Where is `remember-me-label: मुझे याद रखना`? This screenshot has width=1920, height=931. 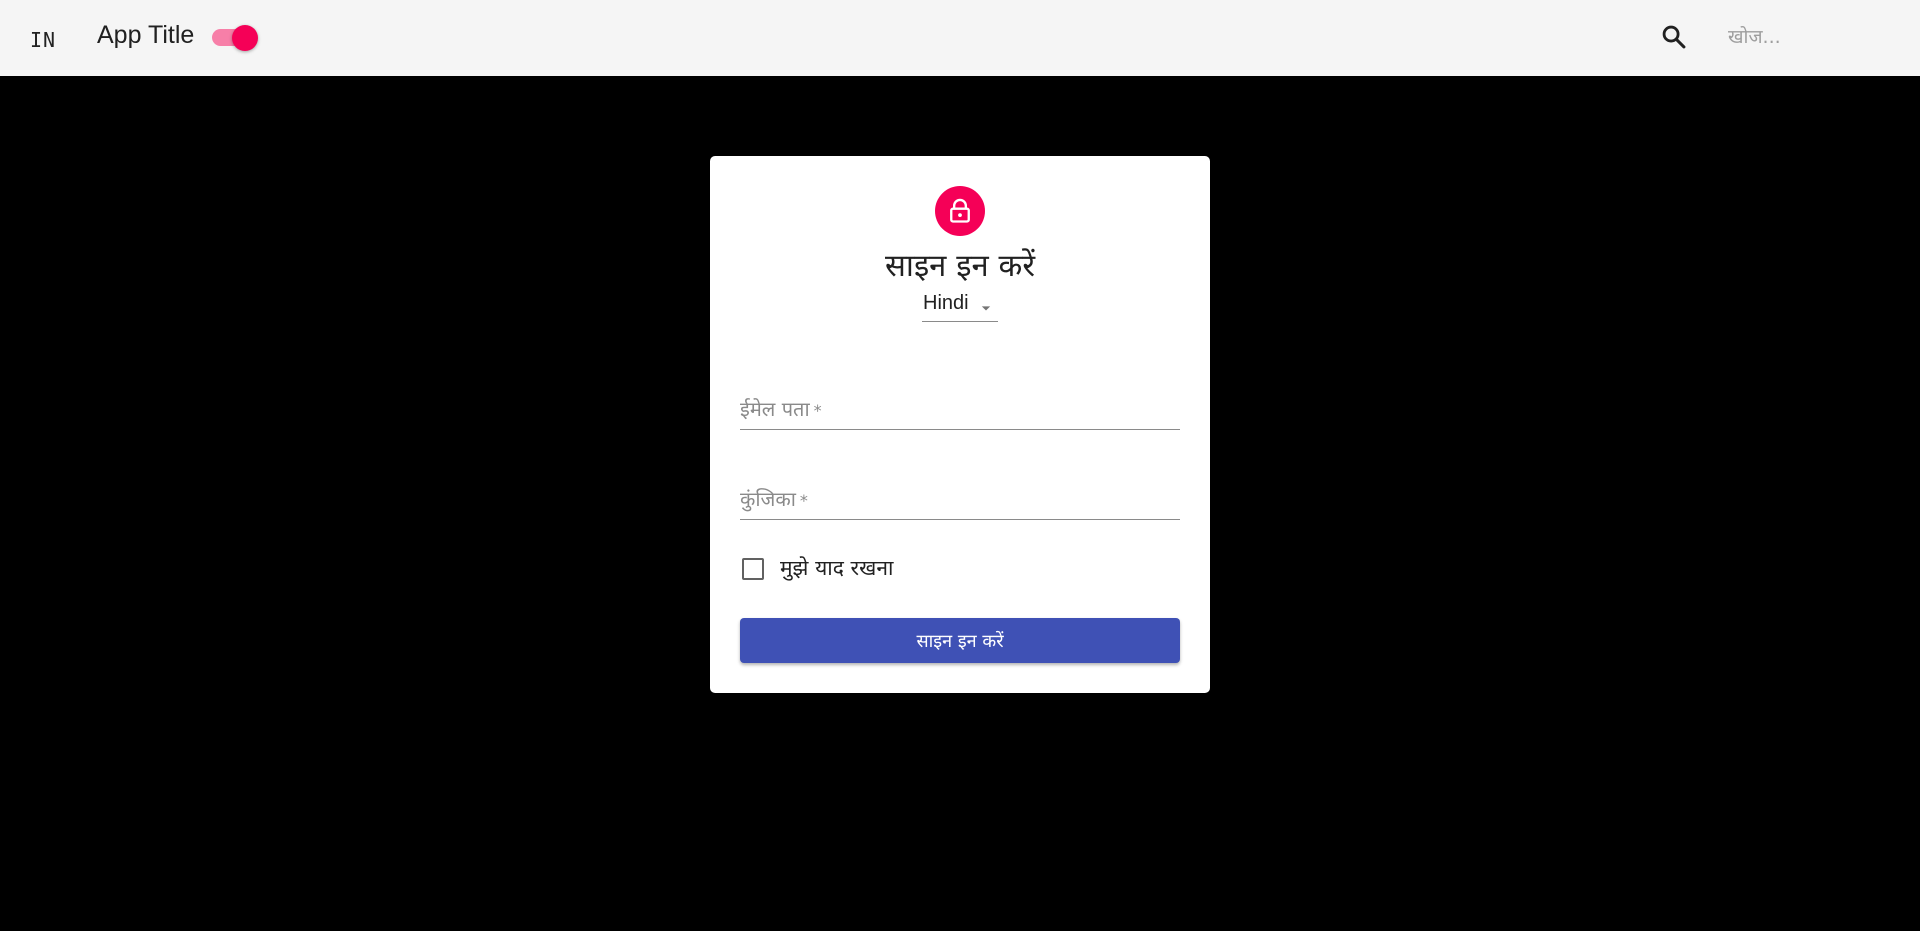 remember-me-label: मुझे याद रखना is located at coordinates (837, 568).